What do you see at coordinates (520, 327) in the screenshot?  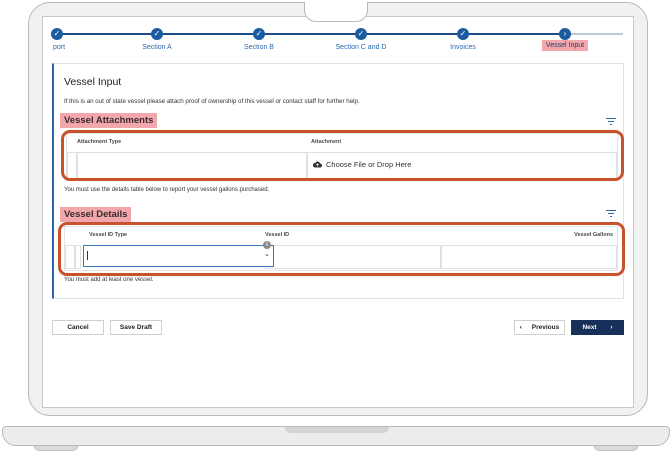 I see `chevron-left-icon: ‹` at bounding box center [520, 327].